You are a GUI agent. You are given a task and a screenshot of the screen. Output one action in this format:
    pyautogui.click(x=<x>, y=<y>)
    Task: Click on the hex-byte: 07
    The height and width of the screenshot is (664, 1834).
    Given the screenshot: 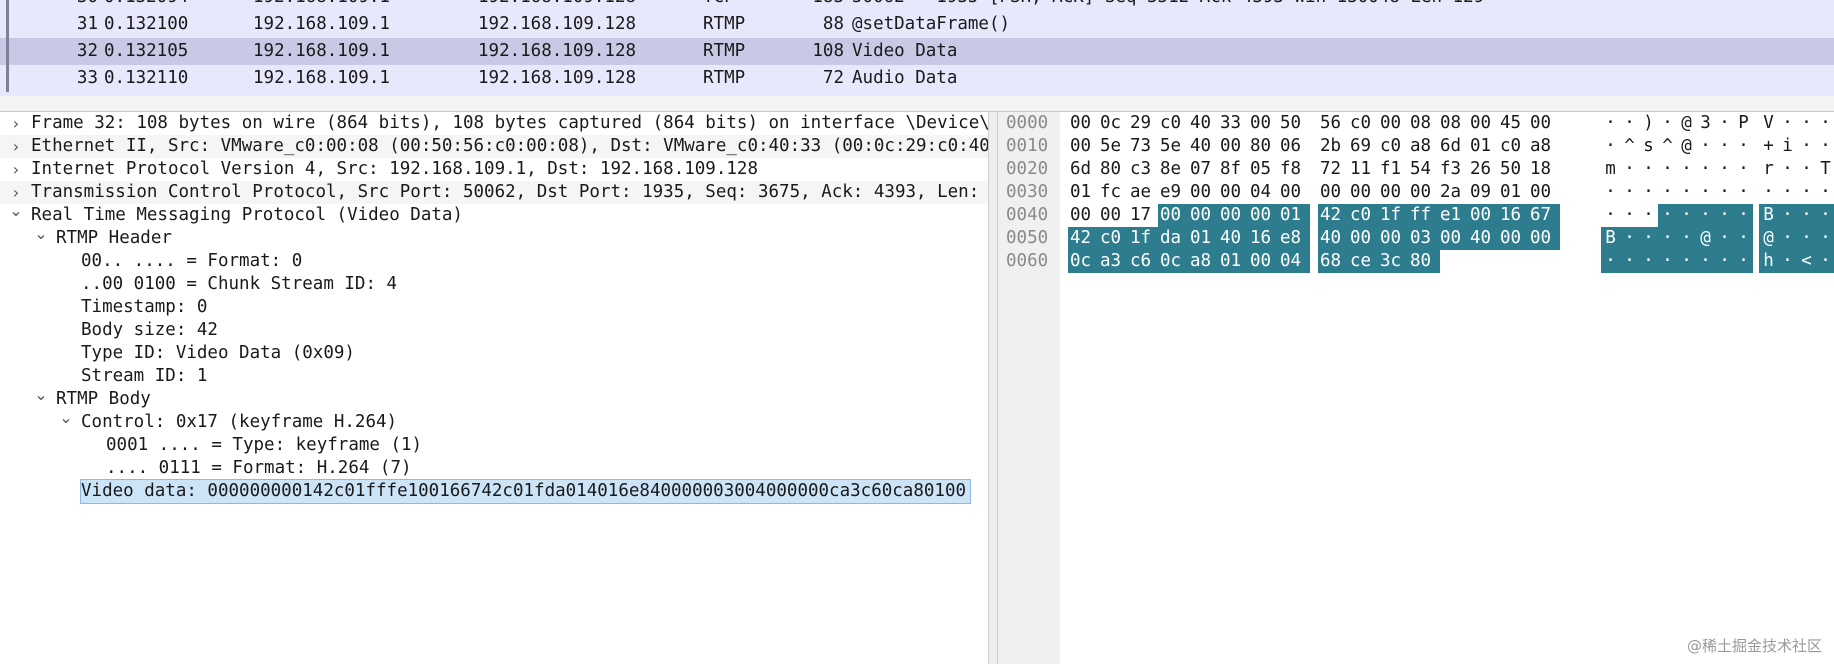 What is the action you would take?
    pyautogui.click(x=1204, y=169)
    